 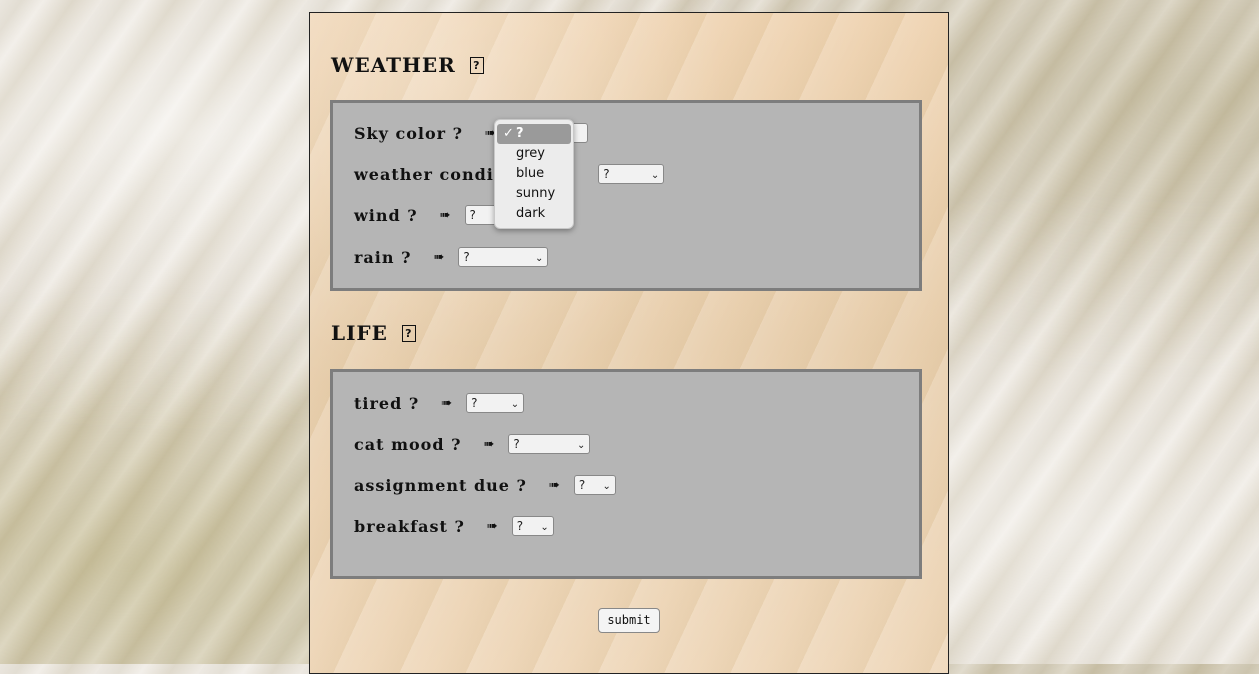 I want to click on wind-label: wind ?, so click(x=386, y=215).